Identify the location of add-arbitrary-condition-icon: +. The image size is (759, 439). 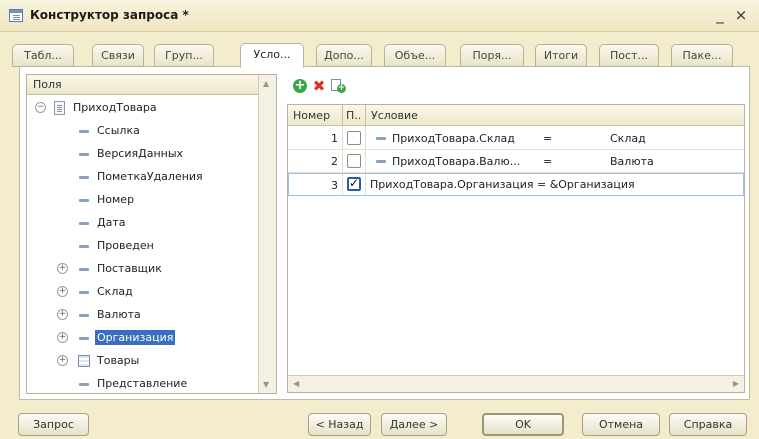
(338, 86).